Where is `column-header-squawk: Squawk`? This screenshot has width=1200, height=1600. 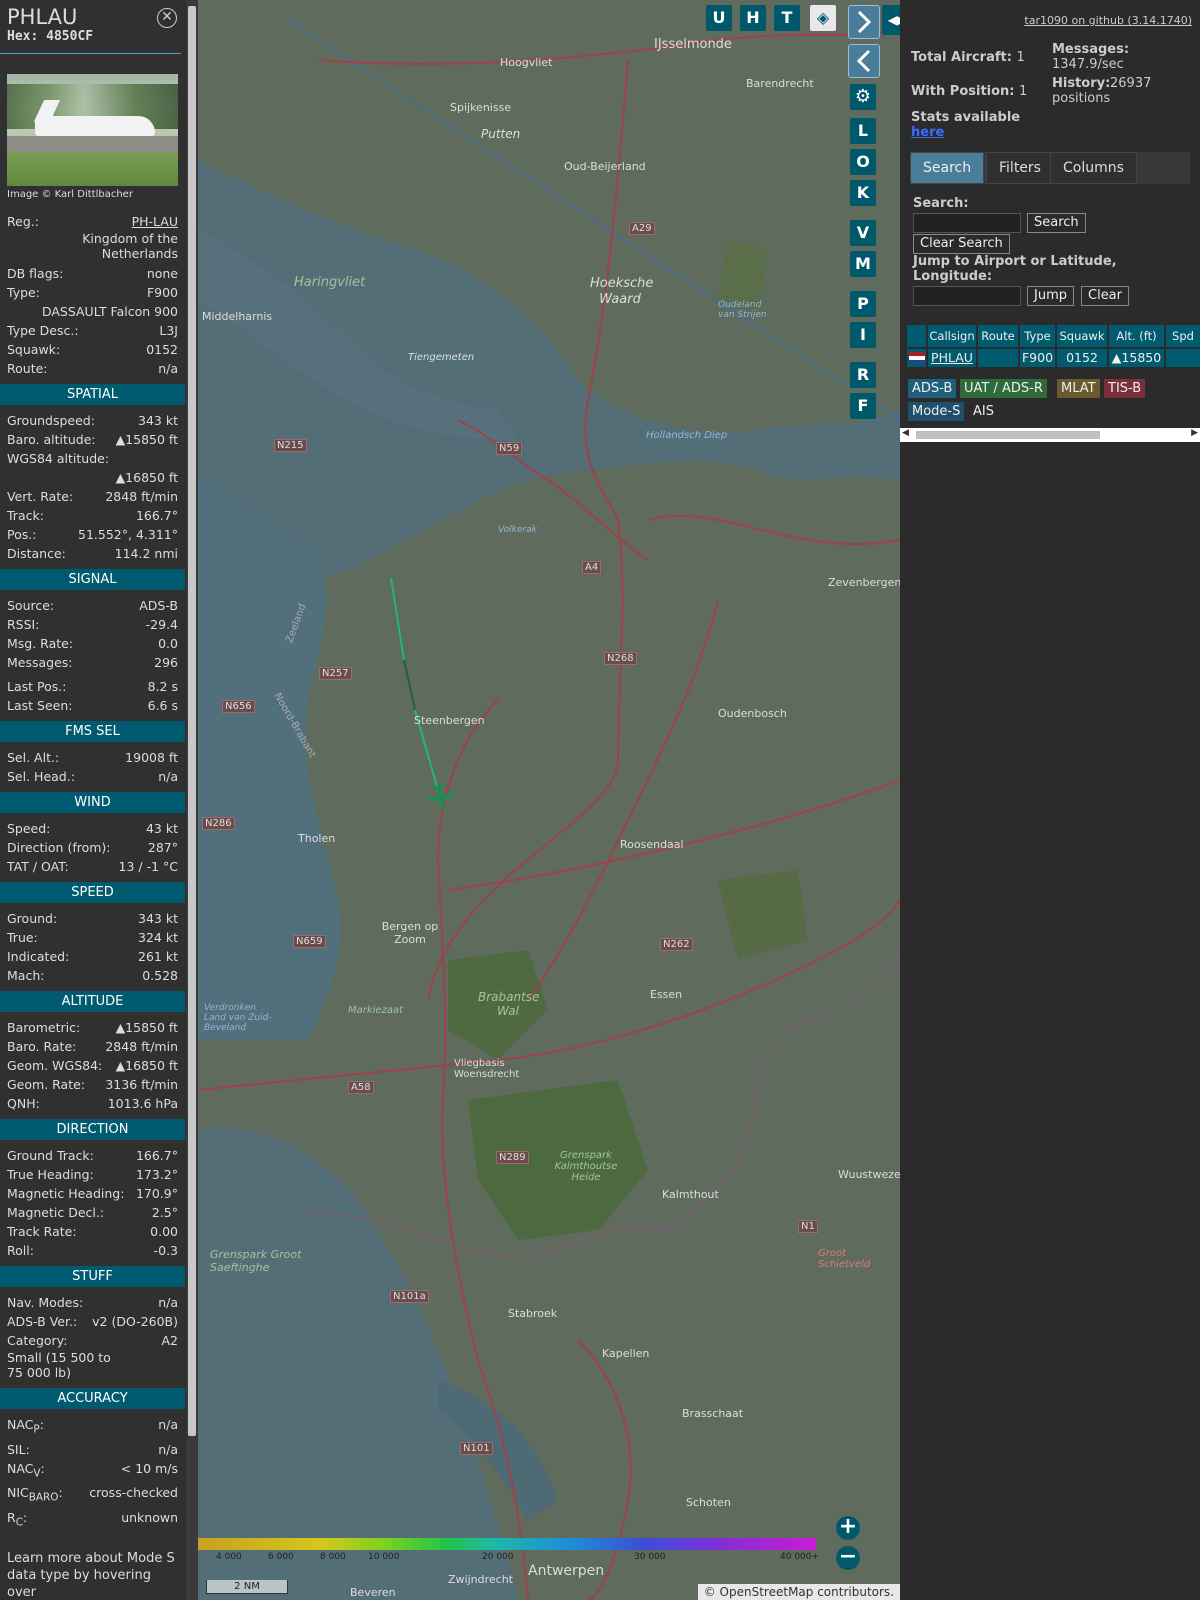
column-header-squawk: Squawk is located at coordinates (1082, 336).